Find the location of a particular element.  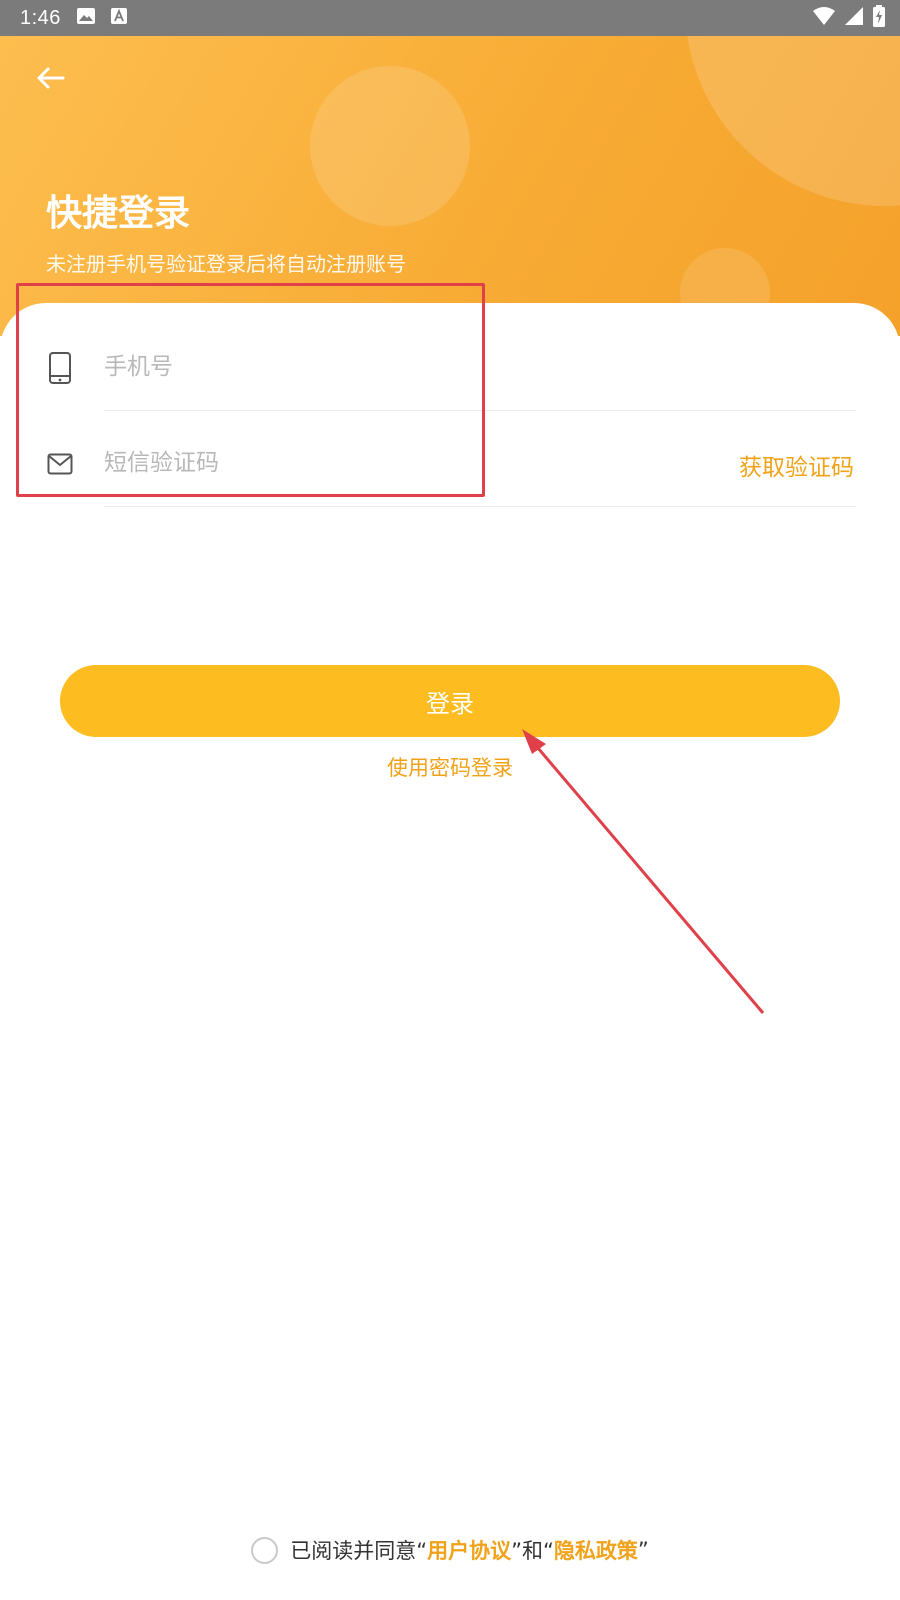

wifi-icon is located at coordinates (824, 18).